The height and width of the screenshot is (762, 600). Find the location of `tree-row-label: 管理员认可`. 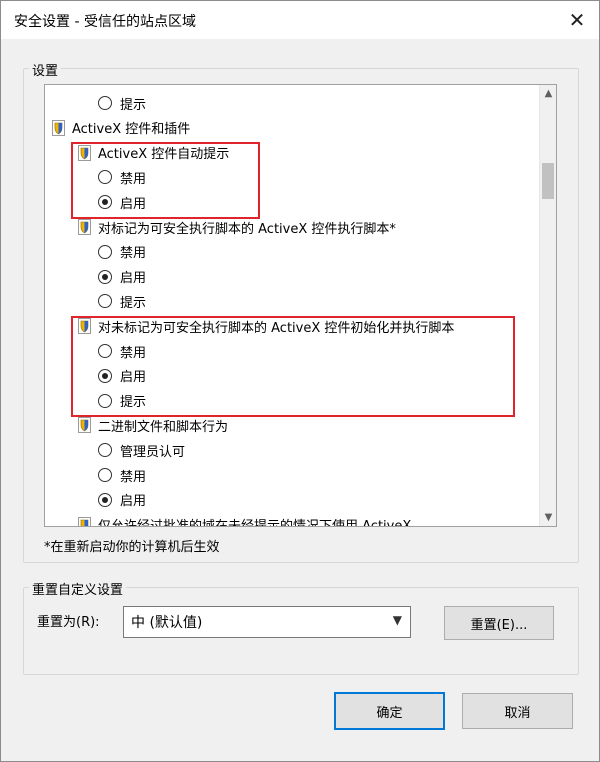

tree-row-label: 管理员认可 is located at coordinates (153, 452).